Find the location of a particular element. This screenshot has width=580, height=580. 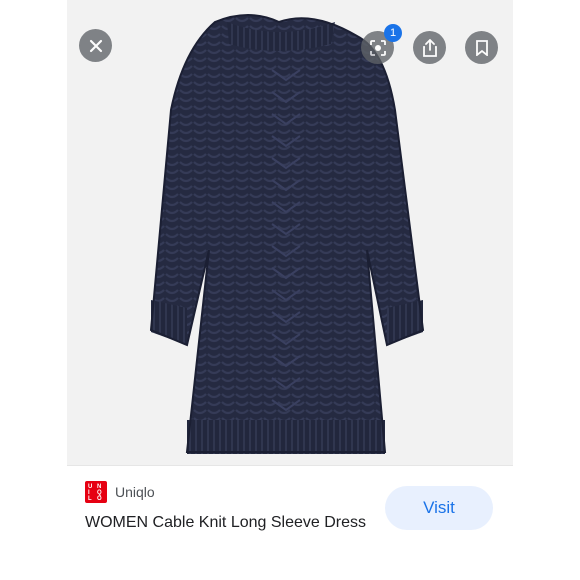

close-button is located at coordinates (95, 45).